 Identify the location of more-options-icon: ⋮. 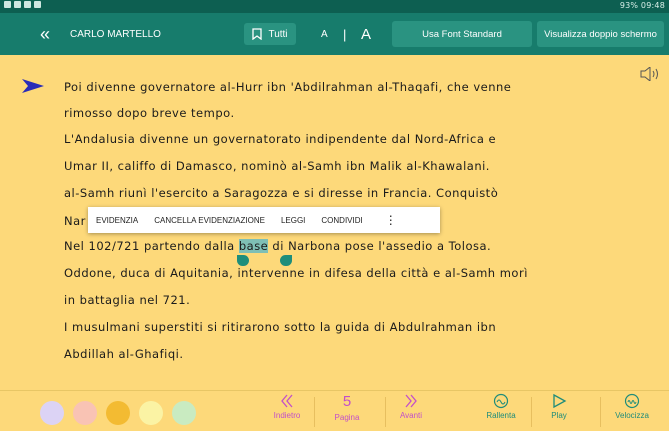
(387, 220).